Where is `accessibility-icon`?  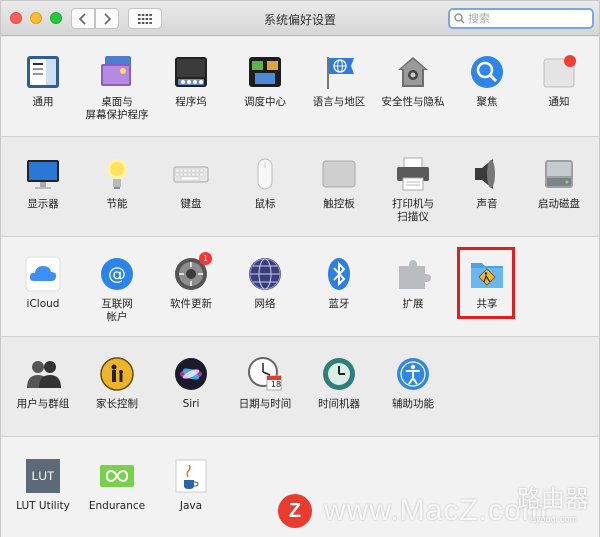
accessibility-icon is located at coordinates (413, 374).